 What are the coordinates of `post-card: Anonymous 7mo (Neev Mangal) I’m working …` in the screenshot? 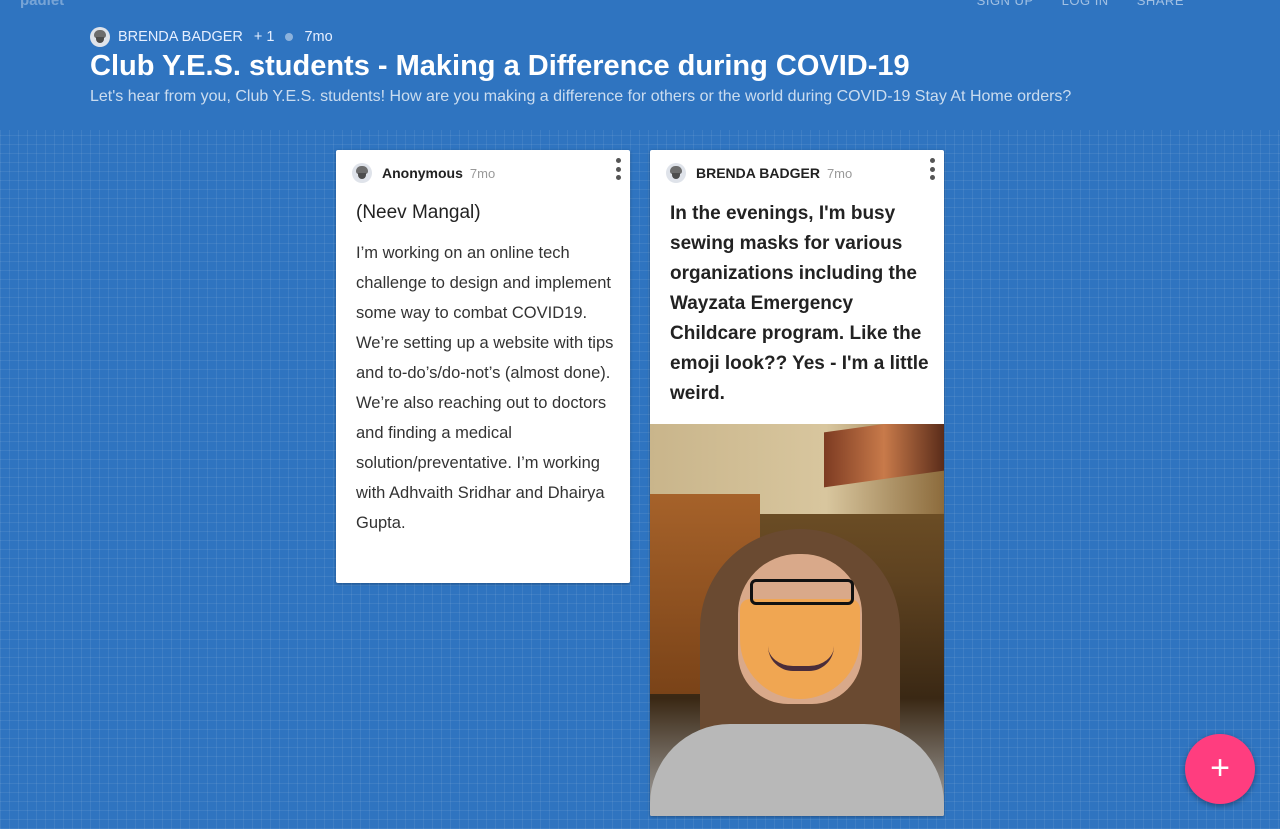 It's located at (483, 366).